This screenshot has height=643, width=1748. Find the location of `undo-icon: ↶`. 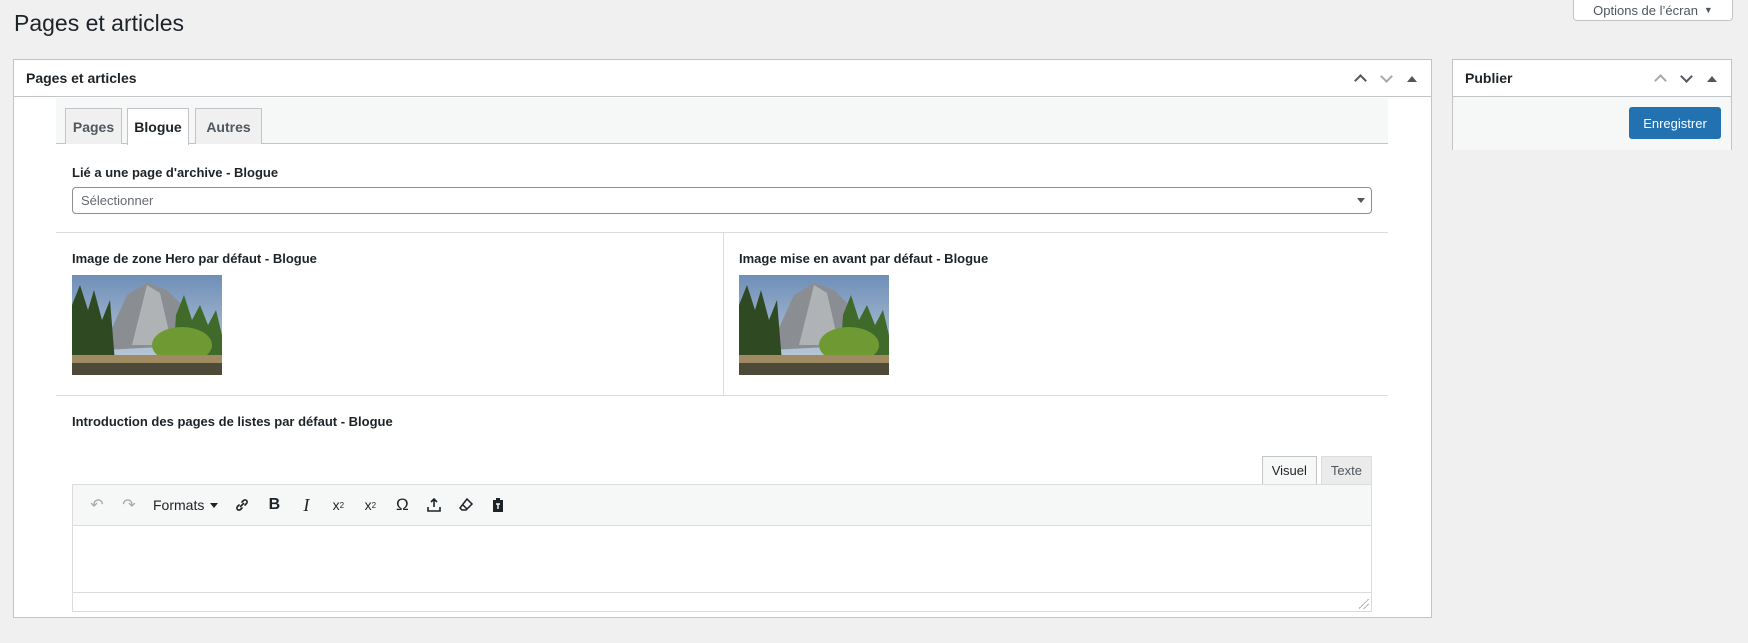

undo-icon: ↶ is located at coordinates (97, 505).